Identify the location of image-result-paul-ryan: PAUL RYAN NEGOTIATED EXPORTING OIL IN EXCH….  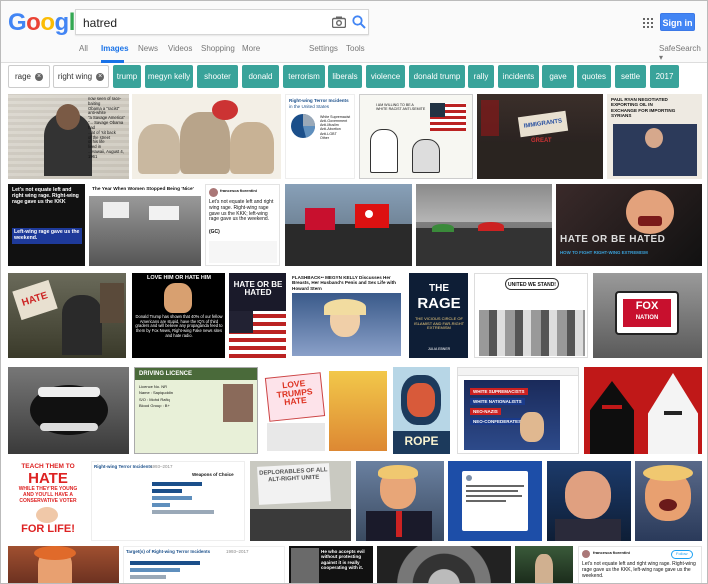
(654, 136).